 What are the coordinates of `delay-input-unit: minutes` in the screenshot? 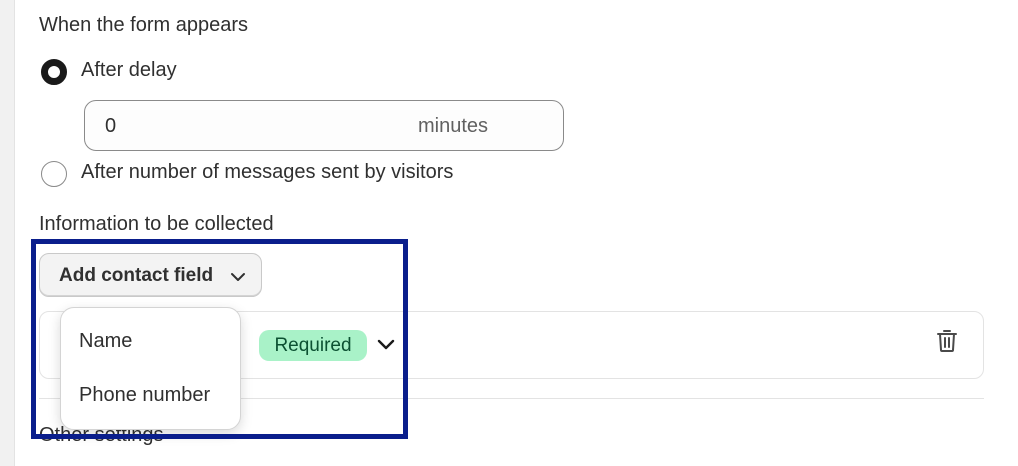 It's located at (453, 126).